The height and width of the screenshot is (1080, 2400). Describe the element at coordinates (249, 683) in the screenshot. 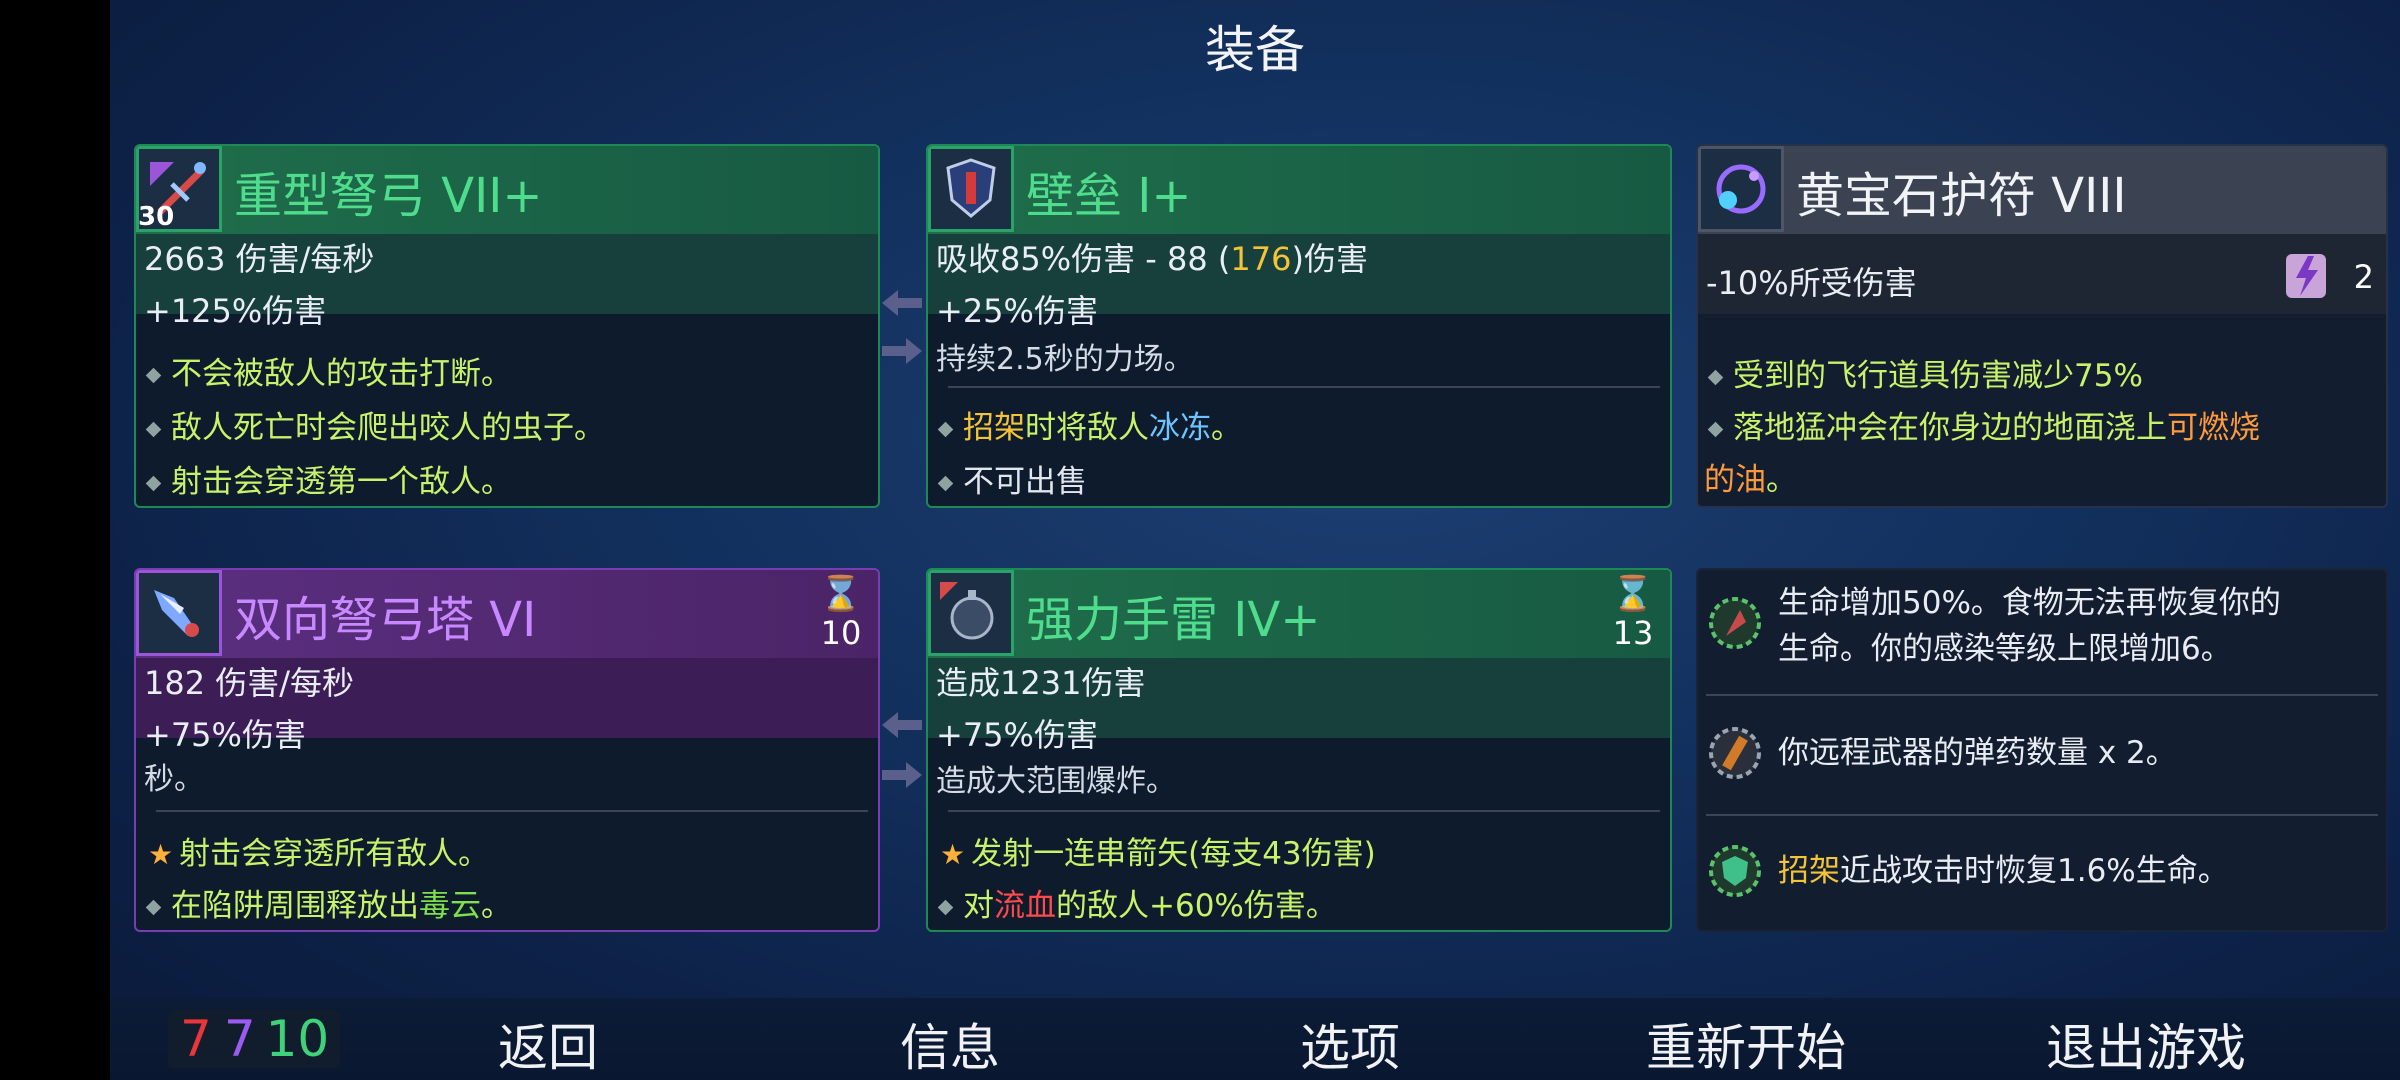

I see `dps-stat: 182 伤害/每秒` at that location.